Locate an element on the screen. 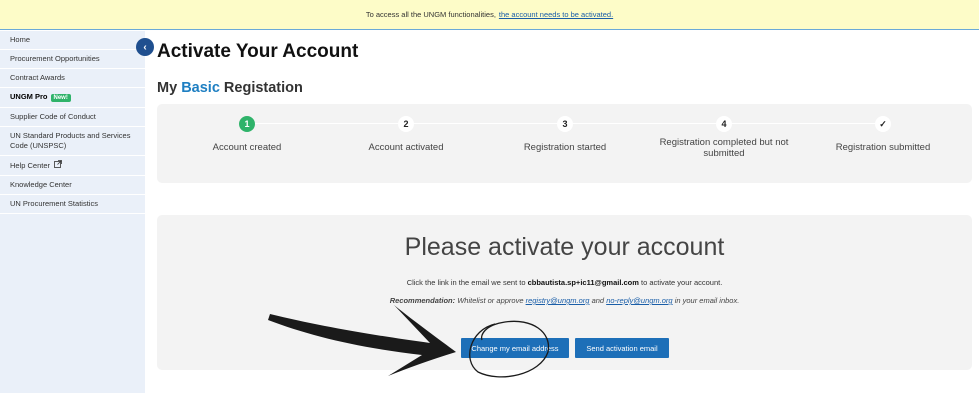  step-label: Registration submitted is located at coordinates (883, 147).